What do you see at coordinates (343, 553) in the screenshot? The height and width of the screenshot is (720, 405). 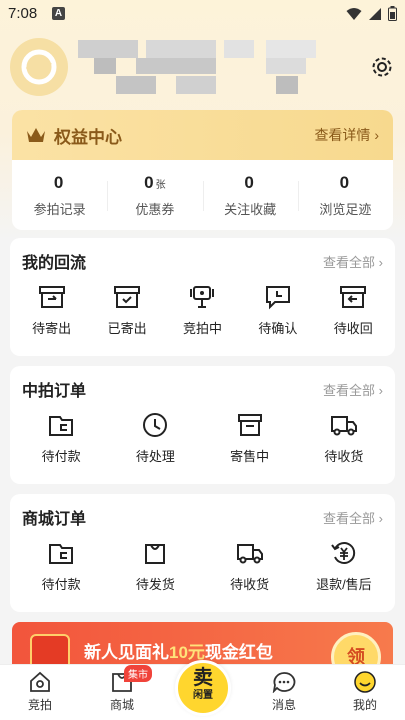 I see `refund-icon` at bounding box center [343, 553].